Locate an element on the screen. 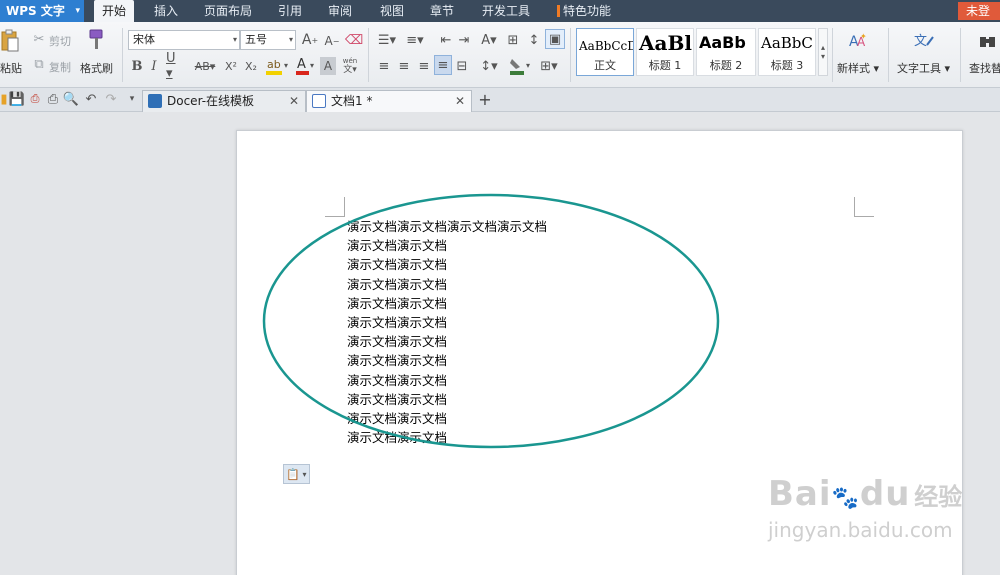 This screenshot has height=575, width=1000. increase-indent-icon: ⇥ is located at coordinates (464, 40).